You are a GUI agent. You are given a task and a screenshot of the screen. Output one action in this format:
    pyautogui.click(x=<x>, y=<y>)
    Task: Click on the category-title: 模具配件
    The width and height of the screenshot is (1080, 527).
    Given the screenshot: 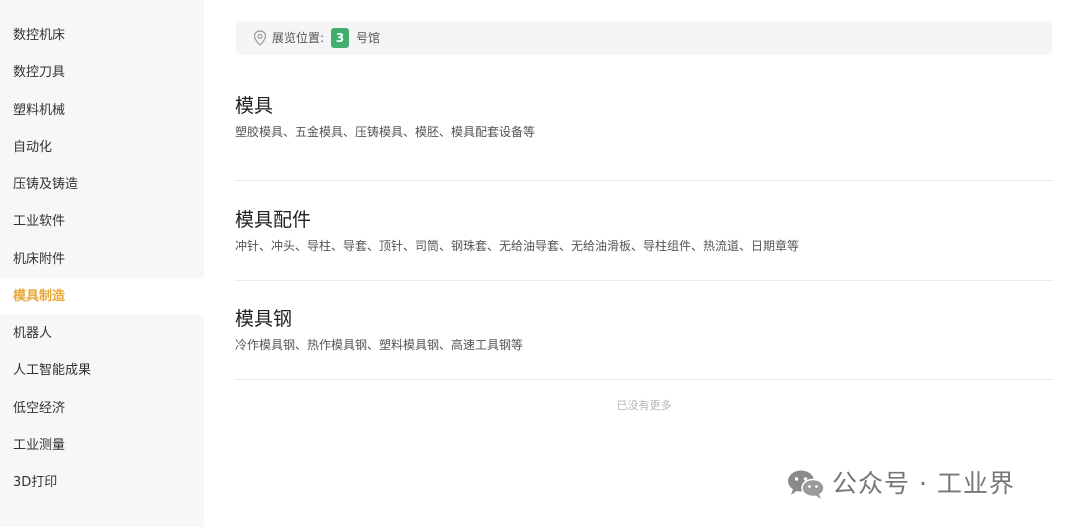 What is the action you would take?
    pyautogui.click(x=273, y=220)
    